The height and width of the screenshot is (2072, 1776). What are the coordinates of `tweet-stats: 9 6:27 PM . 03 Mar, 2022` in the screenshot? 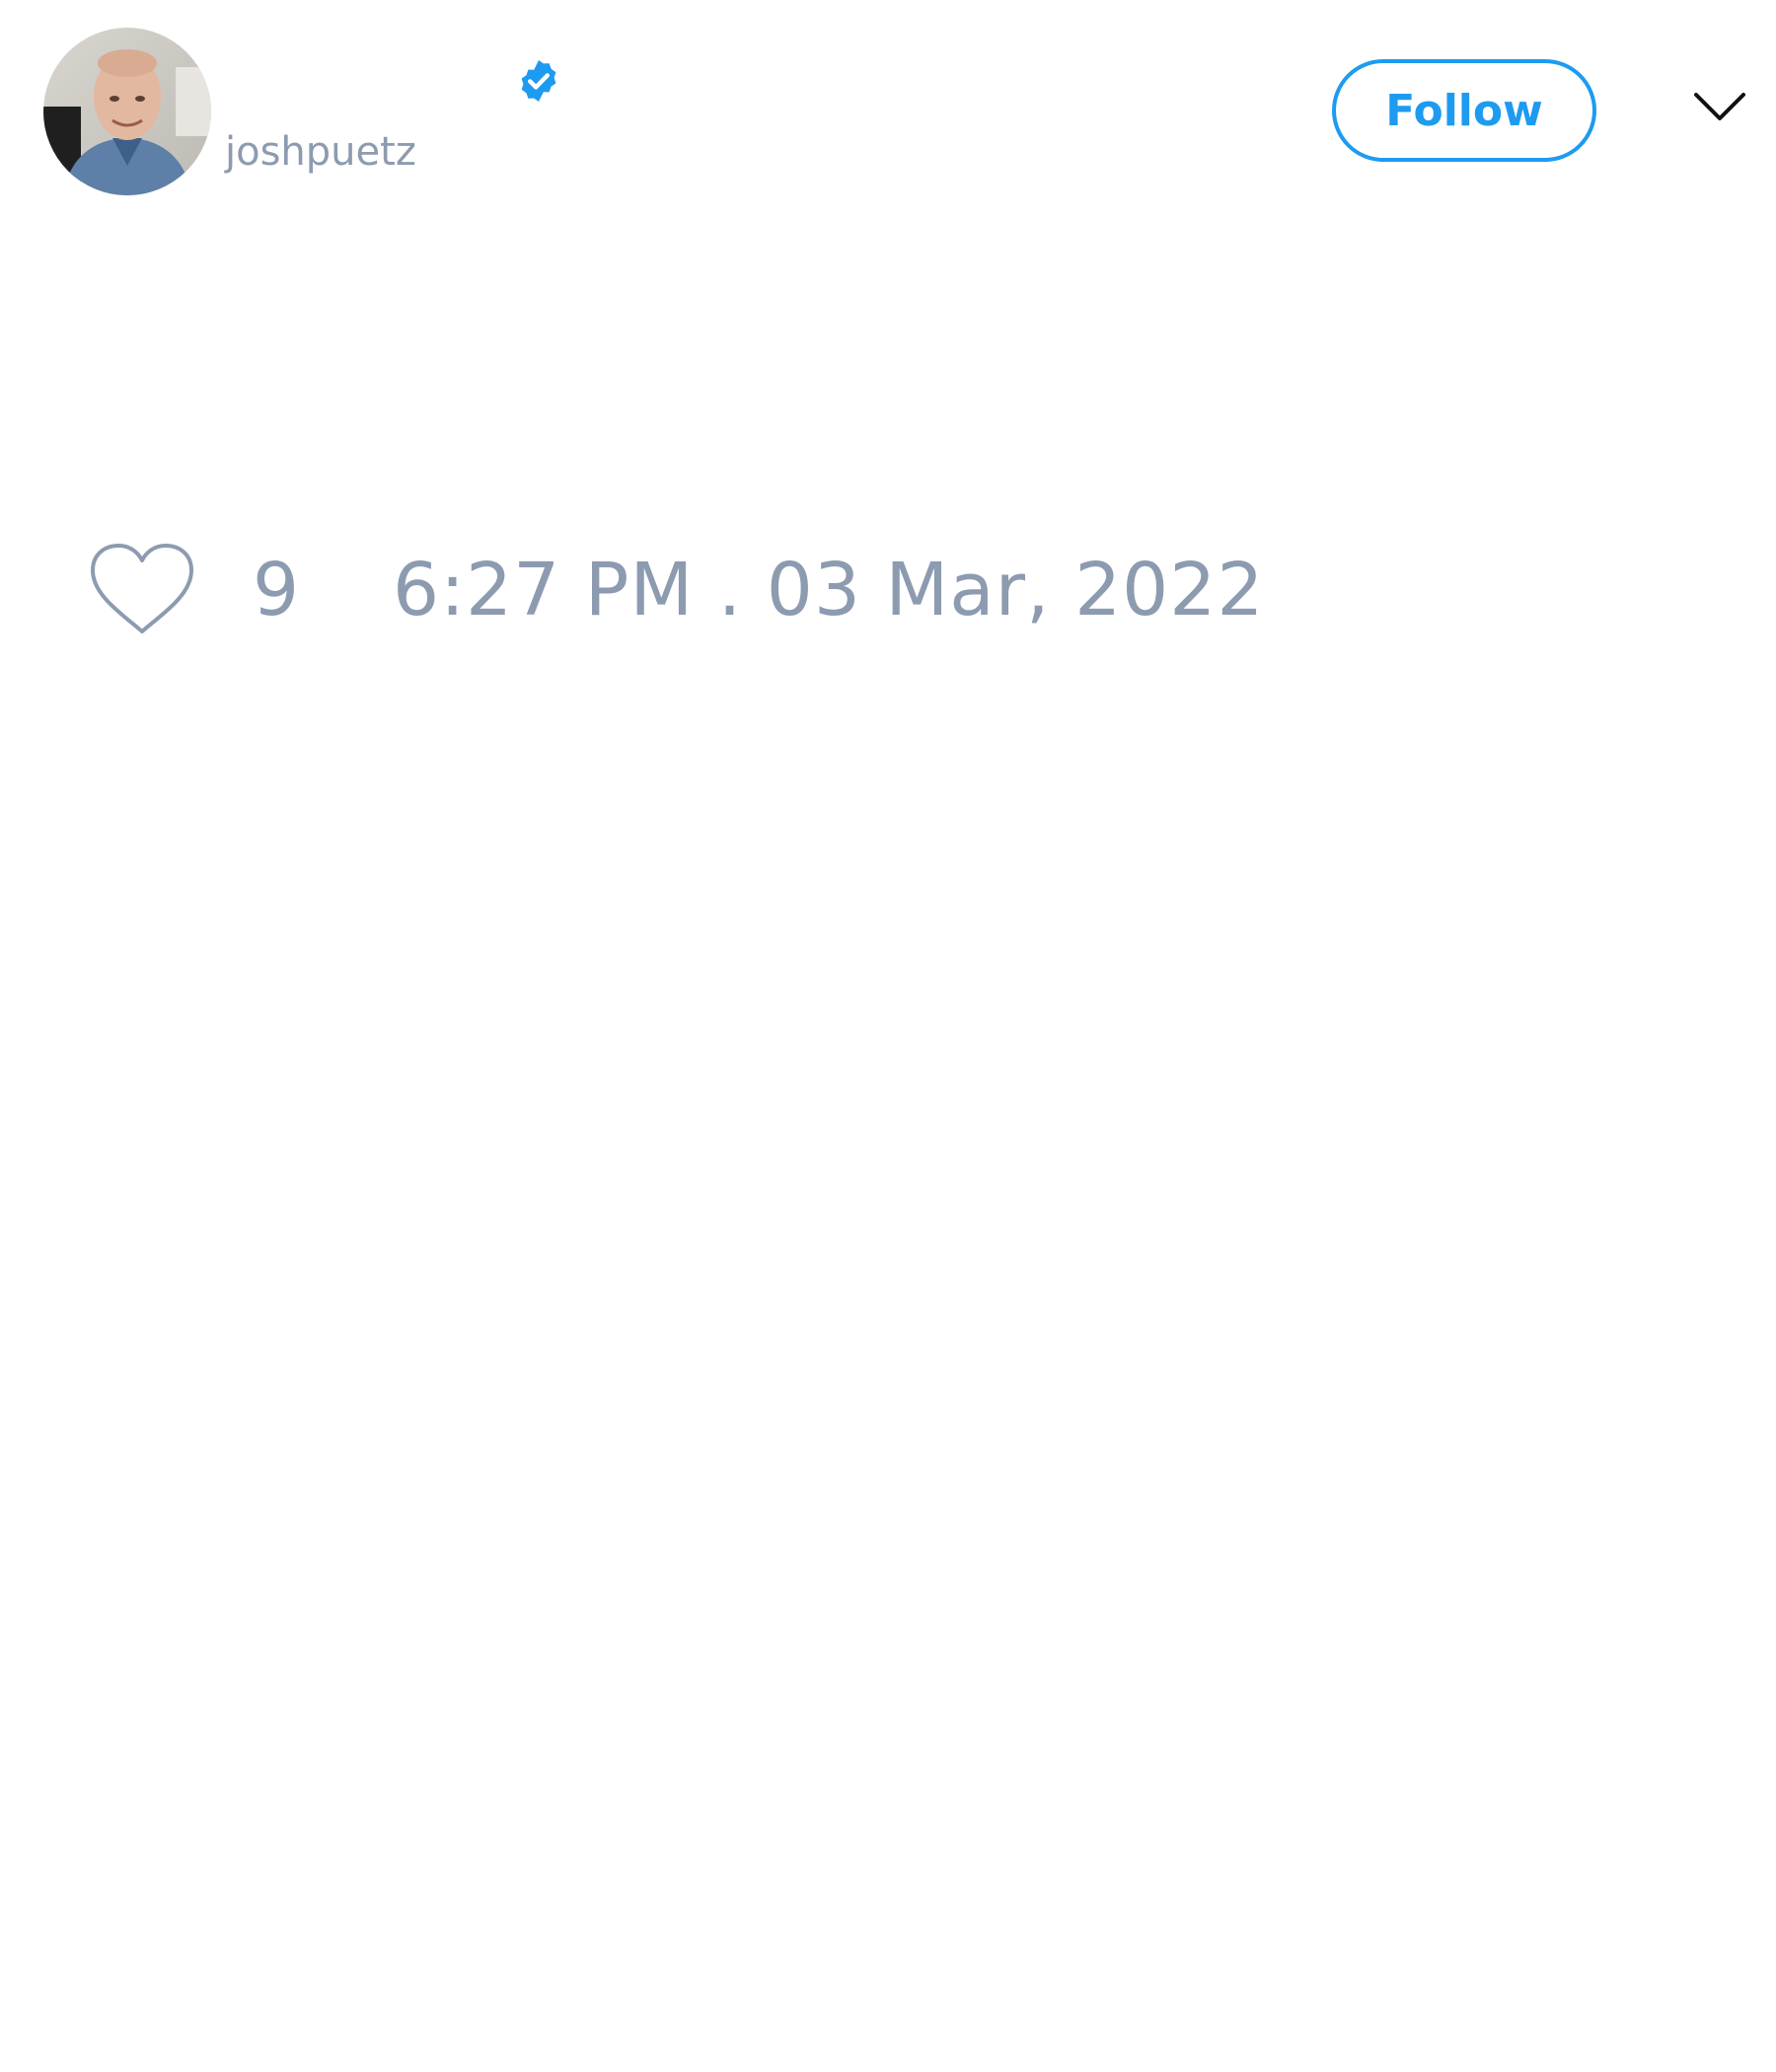 It's located at (730, 590).